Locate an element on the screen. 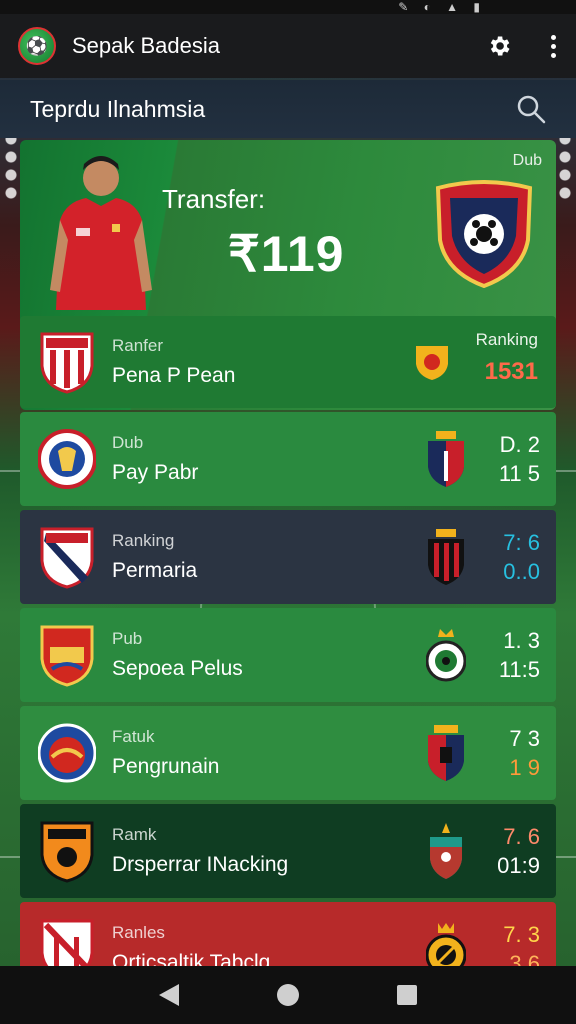 The width and height of the screenshot is (576, 1024). search-icon is located at coordinates (531, 109).